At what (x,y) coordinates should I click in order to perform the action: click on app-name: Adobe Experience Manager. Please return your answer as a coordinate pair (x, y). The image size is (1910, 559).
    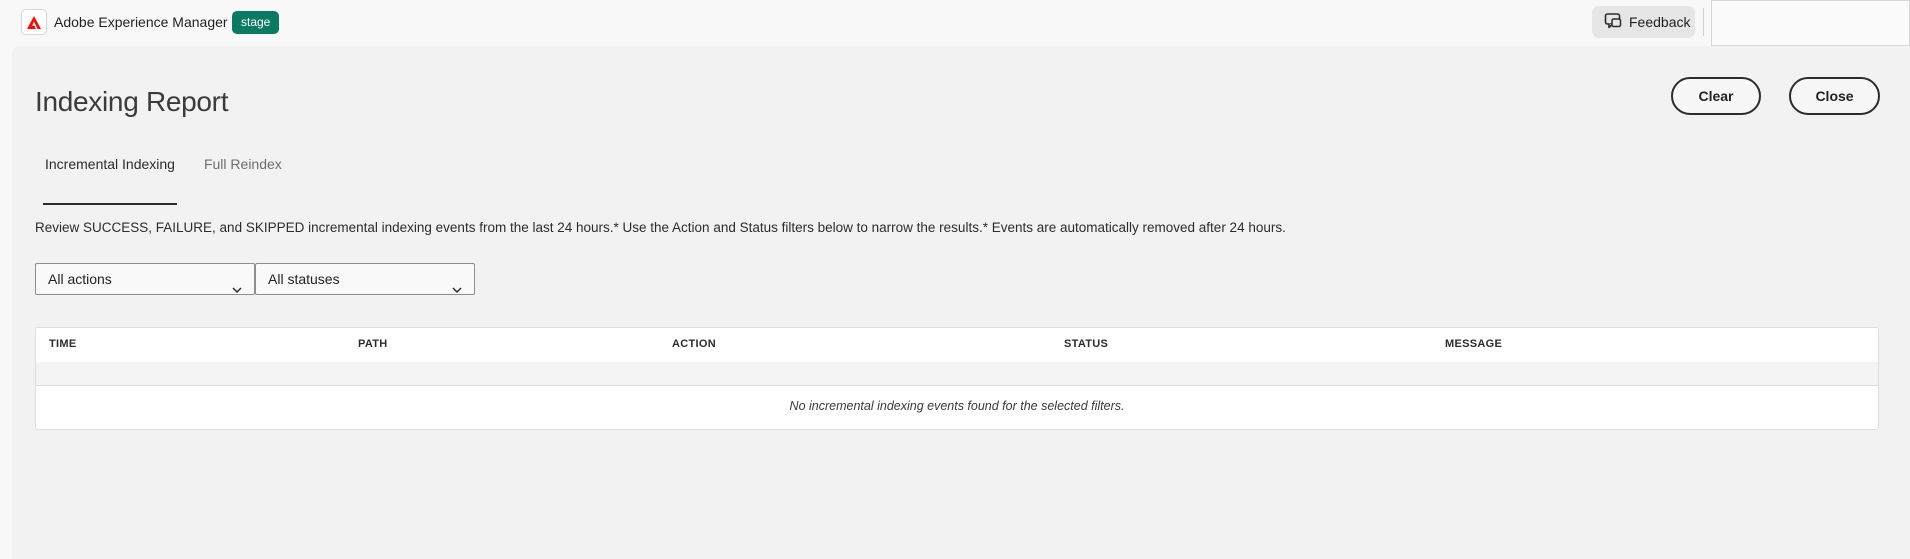
    Looking at the image, I should click on (141, 22).